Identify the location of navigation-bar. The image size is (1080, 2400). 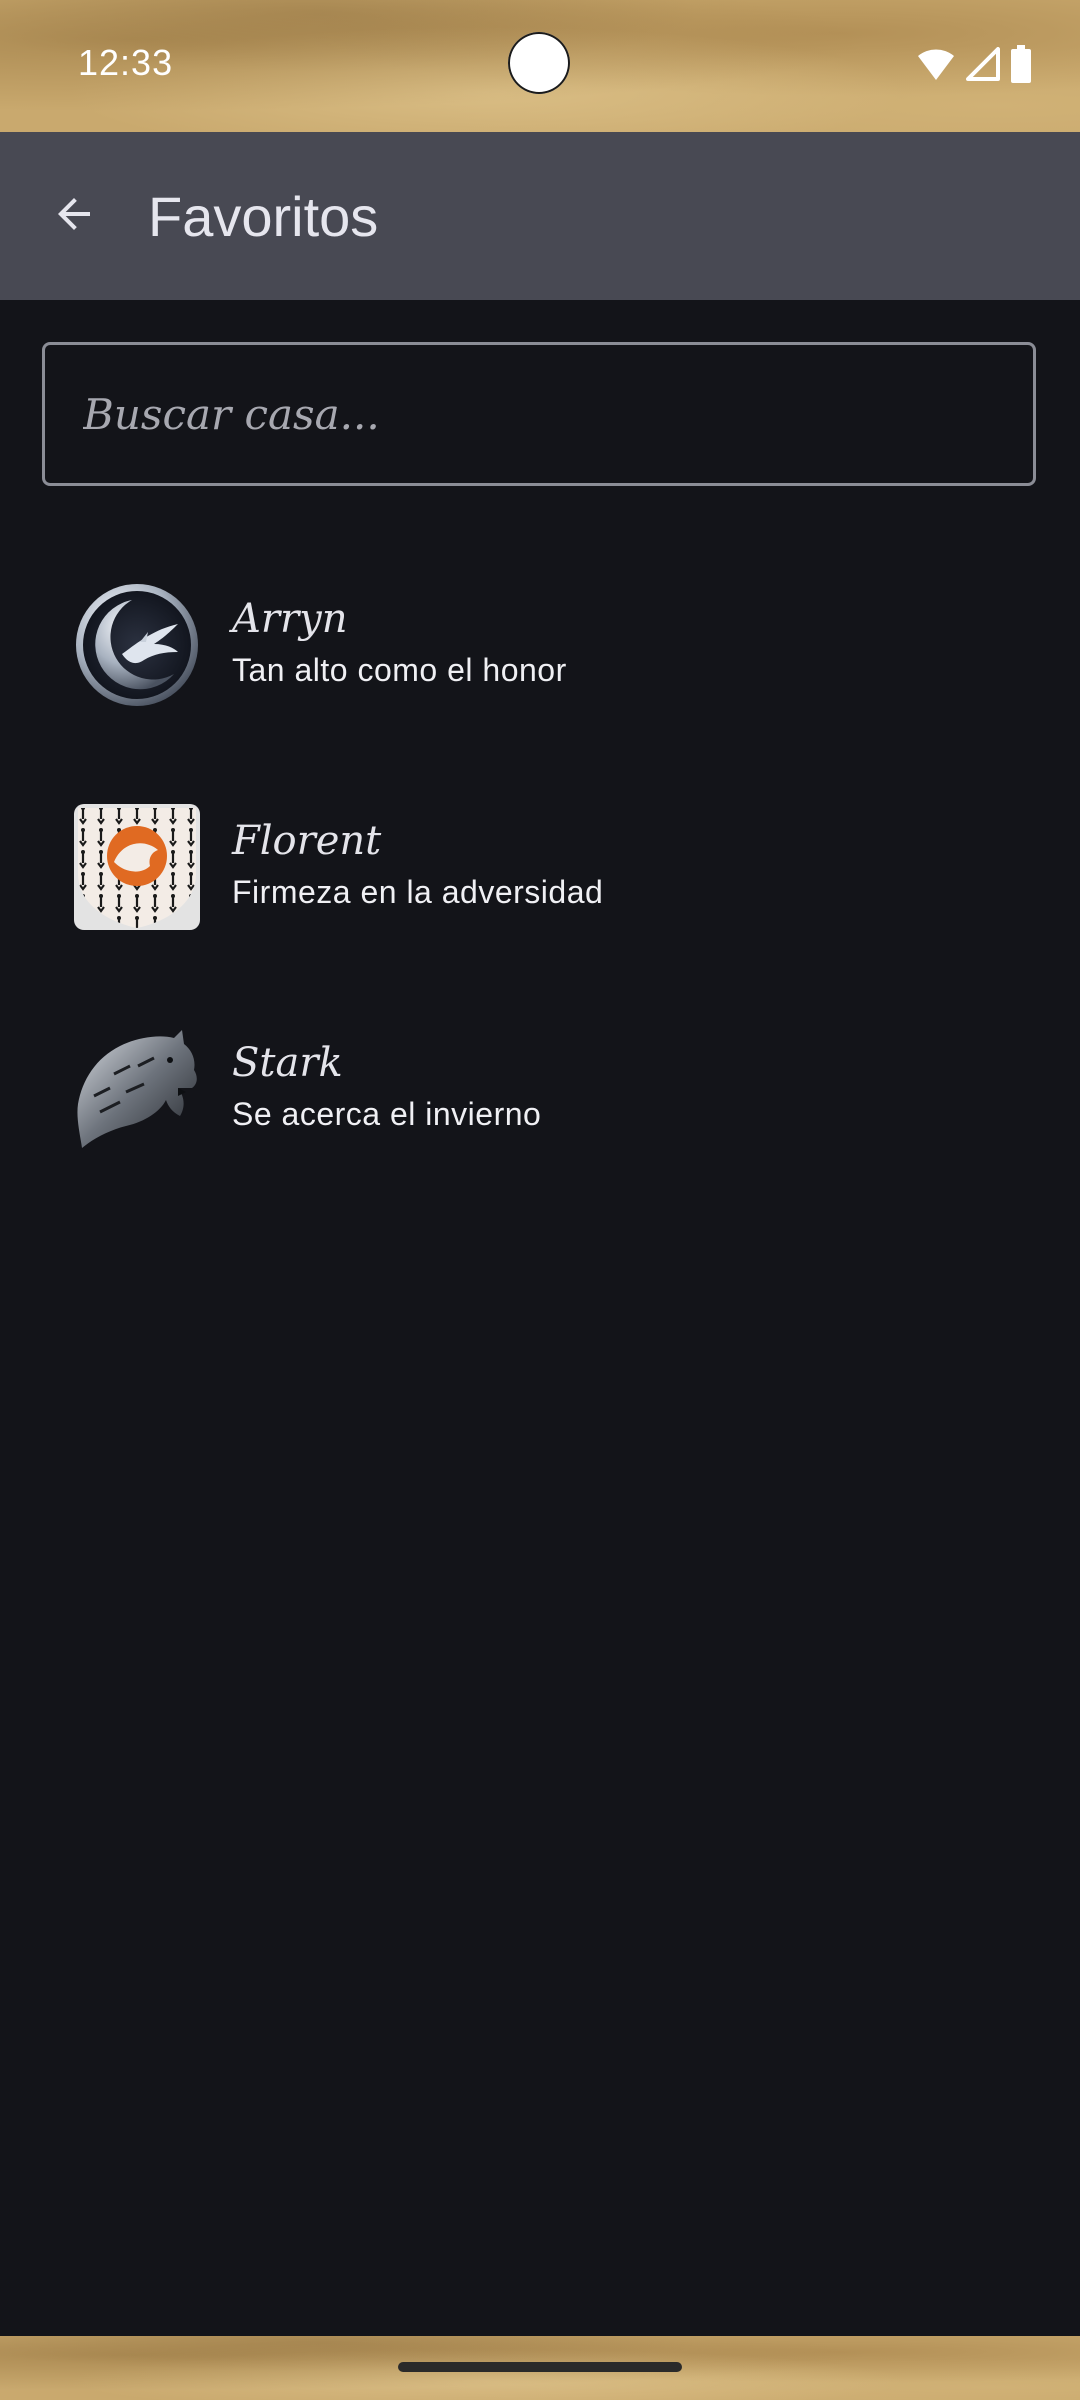
(540, 2368).